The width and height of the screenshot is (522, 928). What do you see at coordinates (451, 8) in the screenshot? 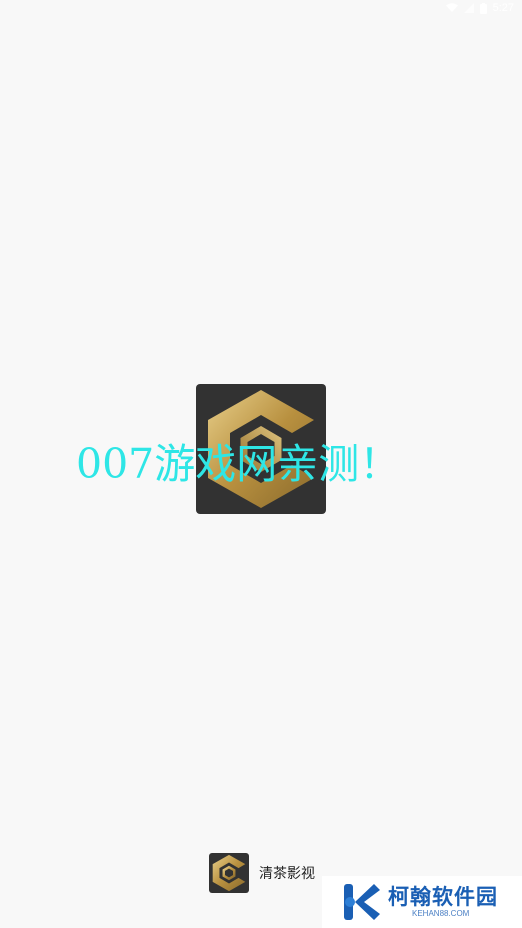
I see `wifi-icon` at bounding box center [451, 8].